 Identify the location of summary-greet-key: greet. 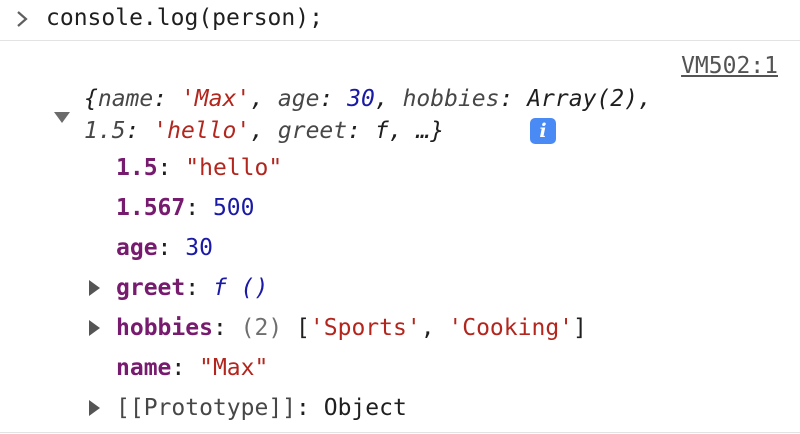
(312, 131).